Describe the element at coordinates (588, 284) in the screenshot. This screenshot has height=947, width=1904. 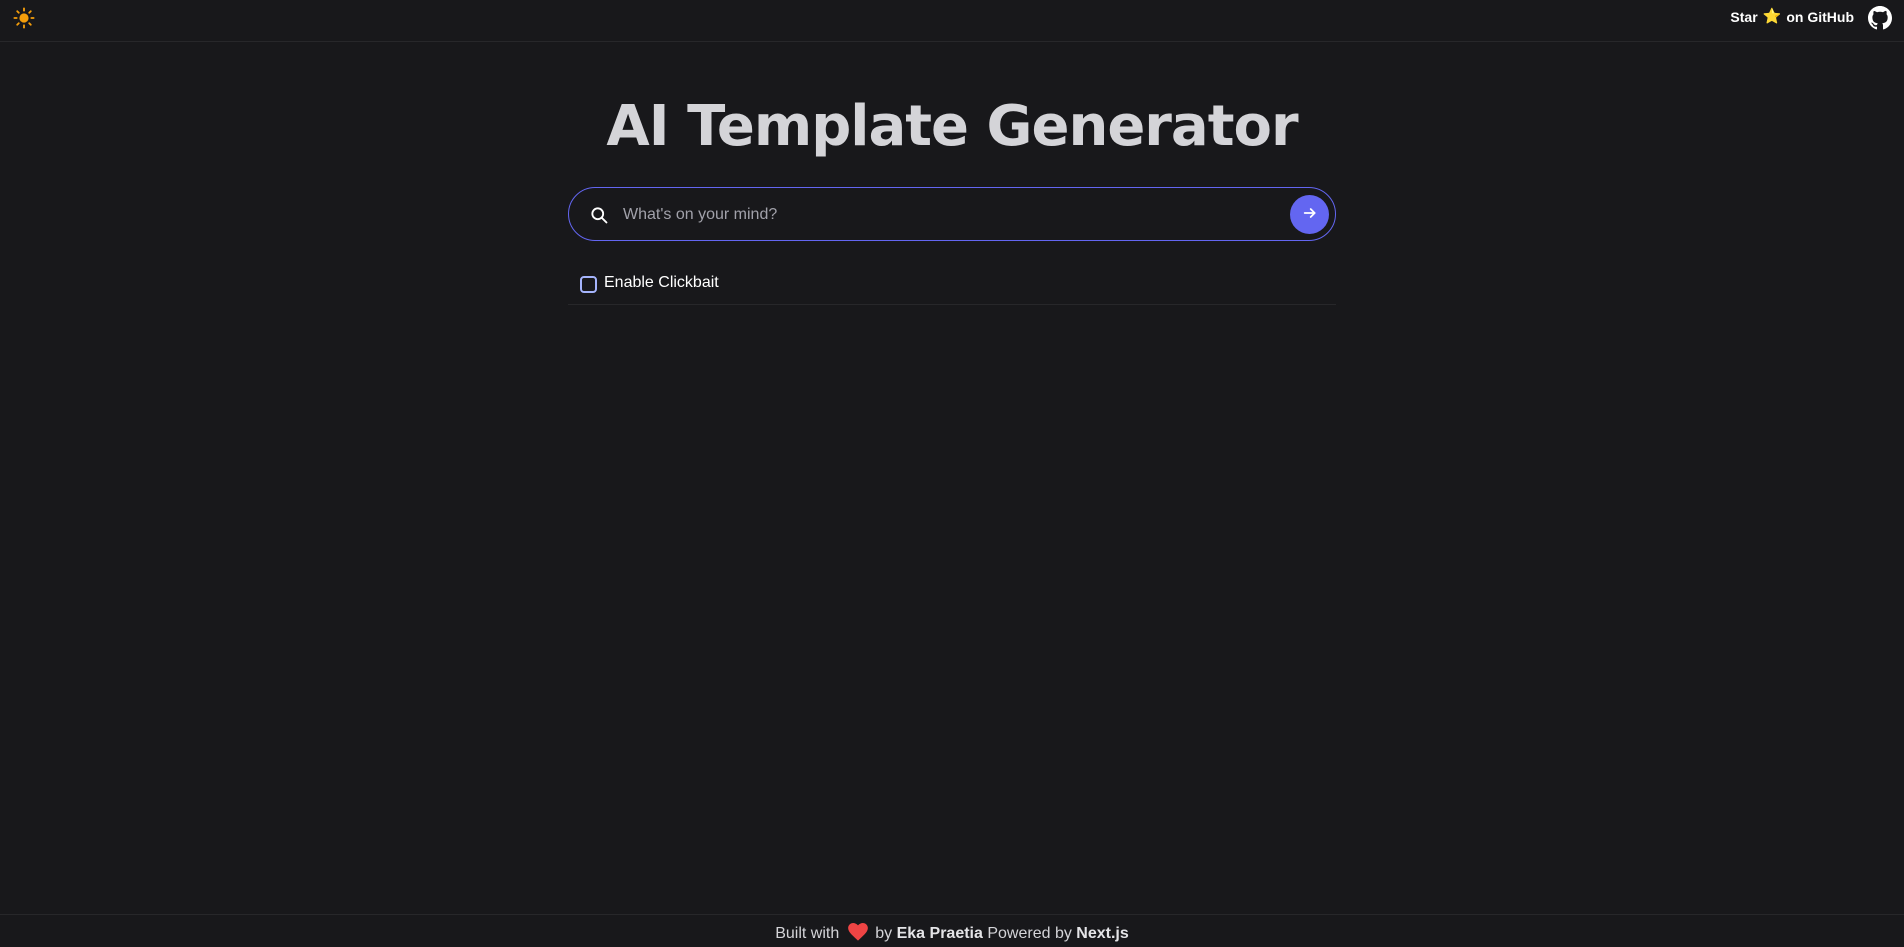
I see `clickbait-checkbox` at that location.